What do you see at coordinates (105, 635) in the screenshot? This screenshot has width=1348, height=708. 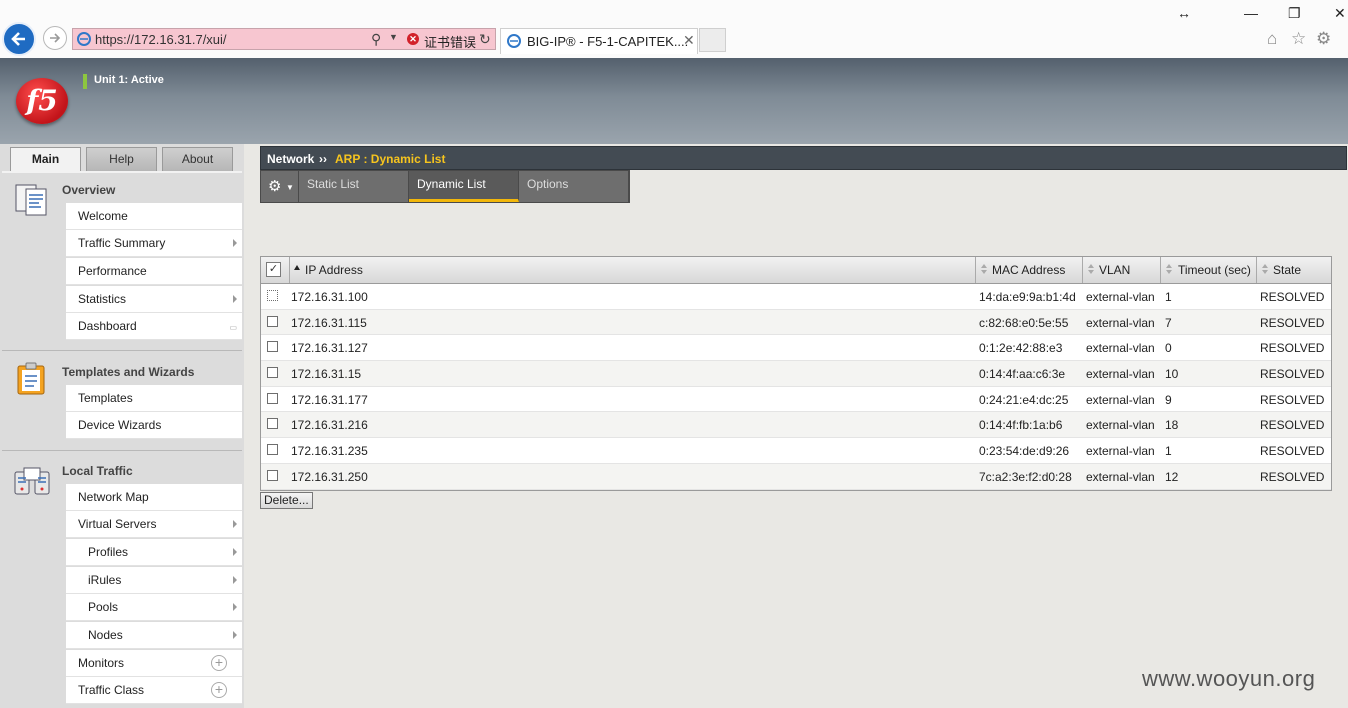 I see `sidebar-item-label: Nodes` at bounding box center [105, 635].